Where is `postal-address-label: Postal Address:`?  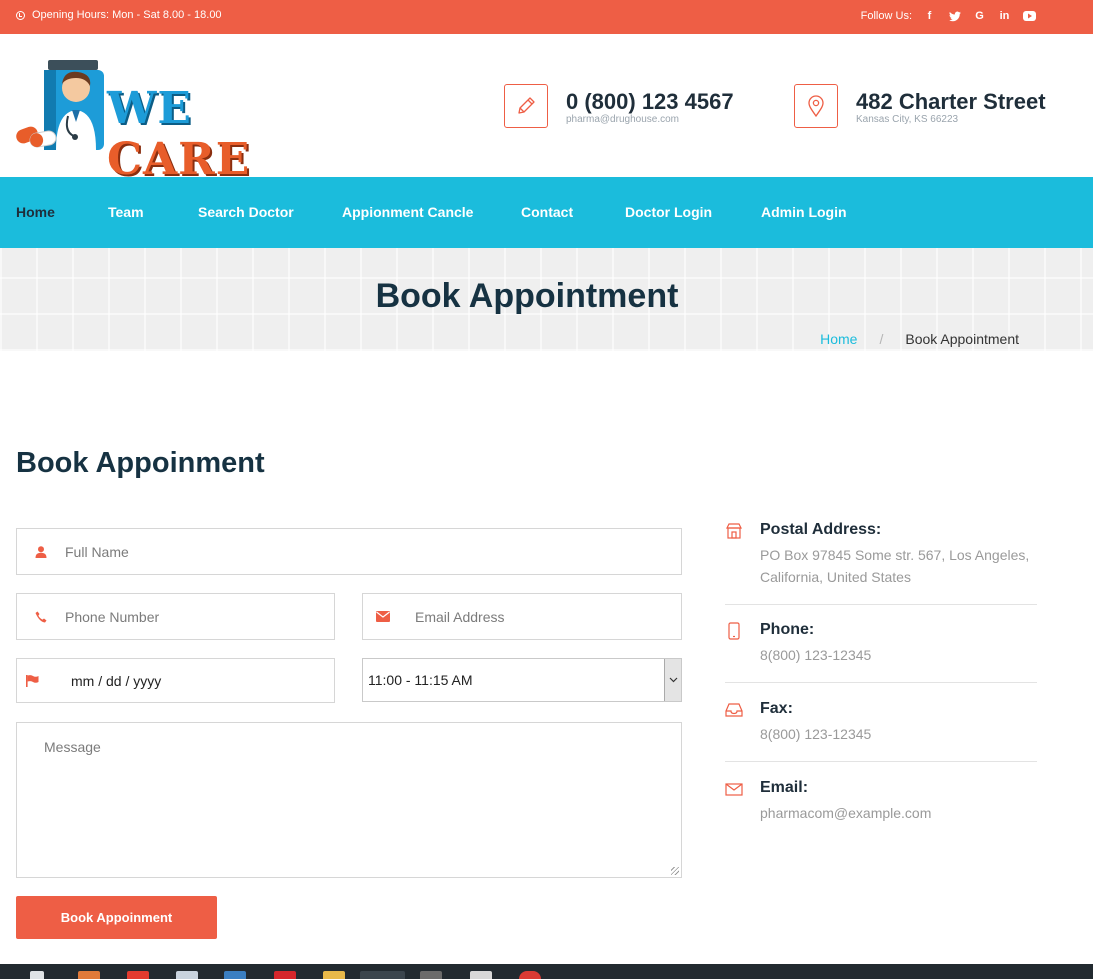 postal-address-label: Postal Address: is located at coordinates (821, 529).